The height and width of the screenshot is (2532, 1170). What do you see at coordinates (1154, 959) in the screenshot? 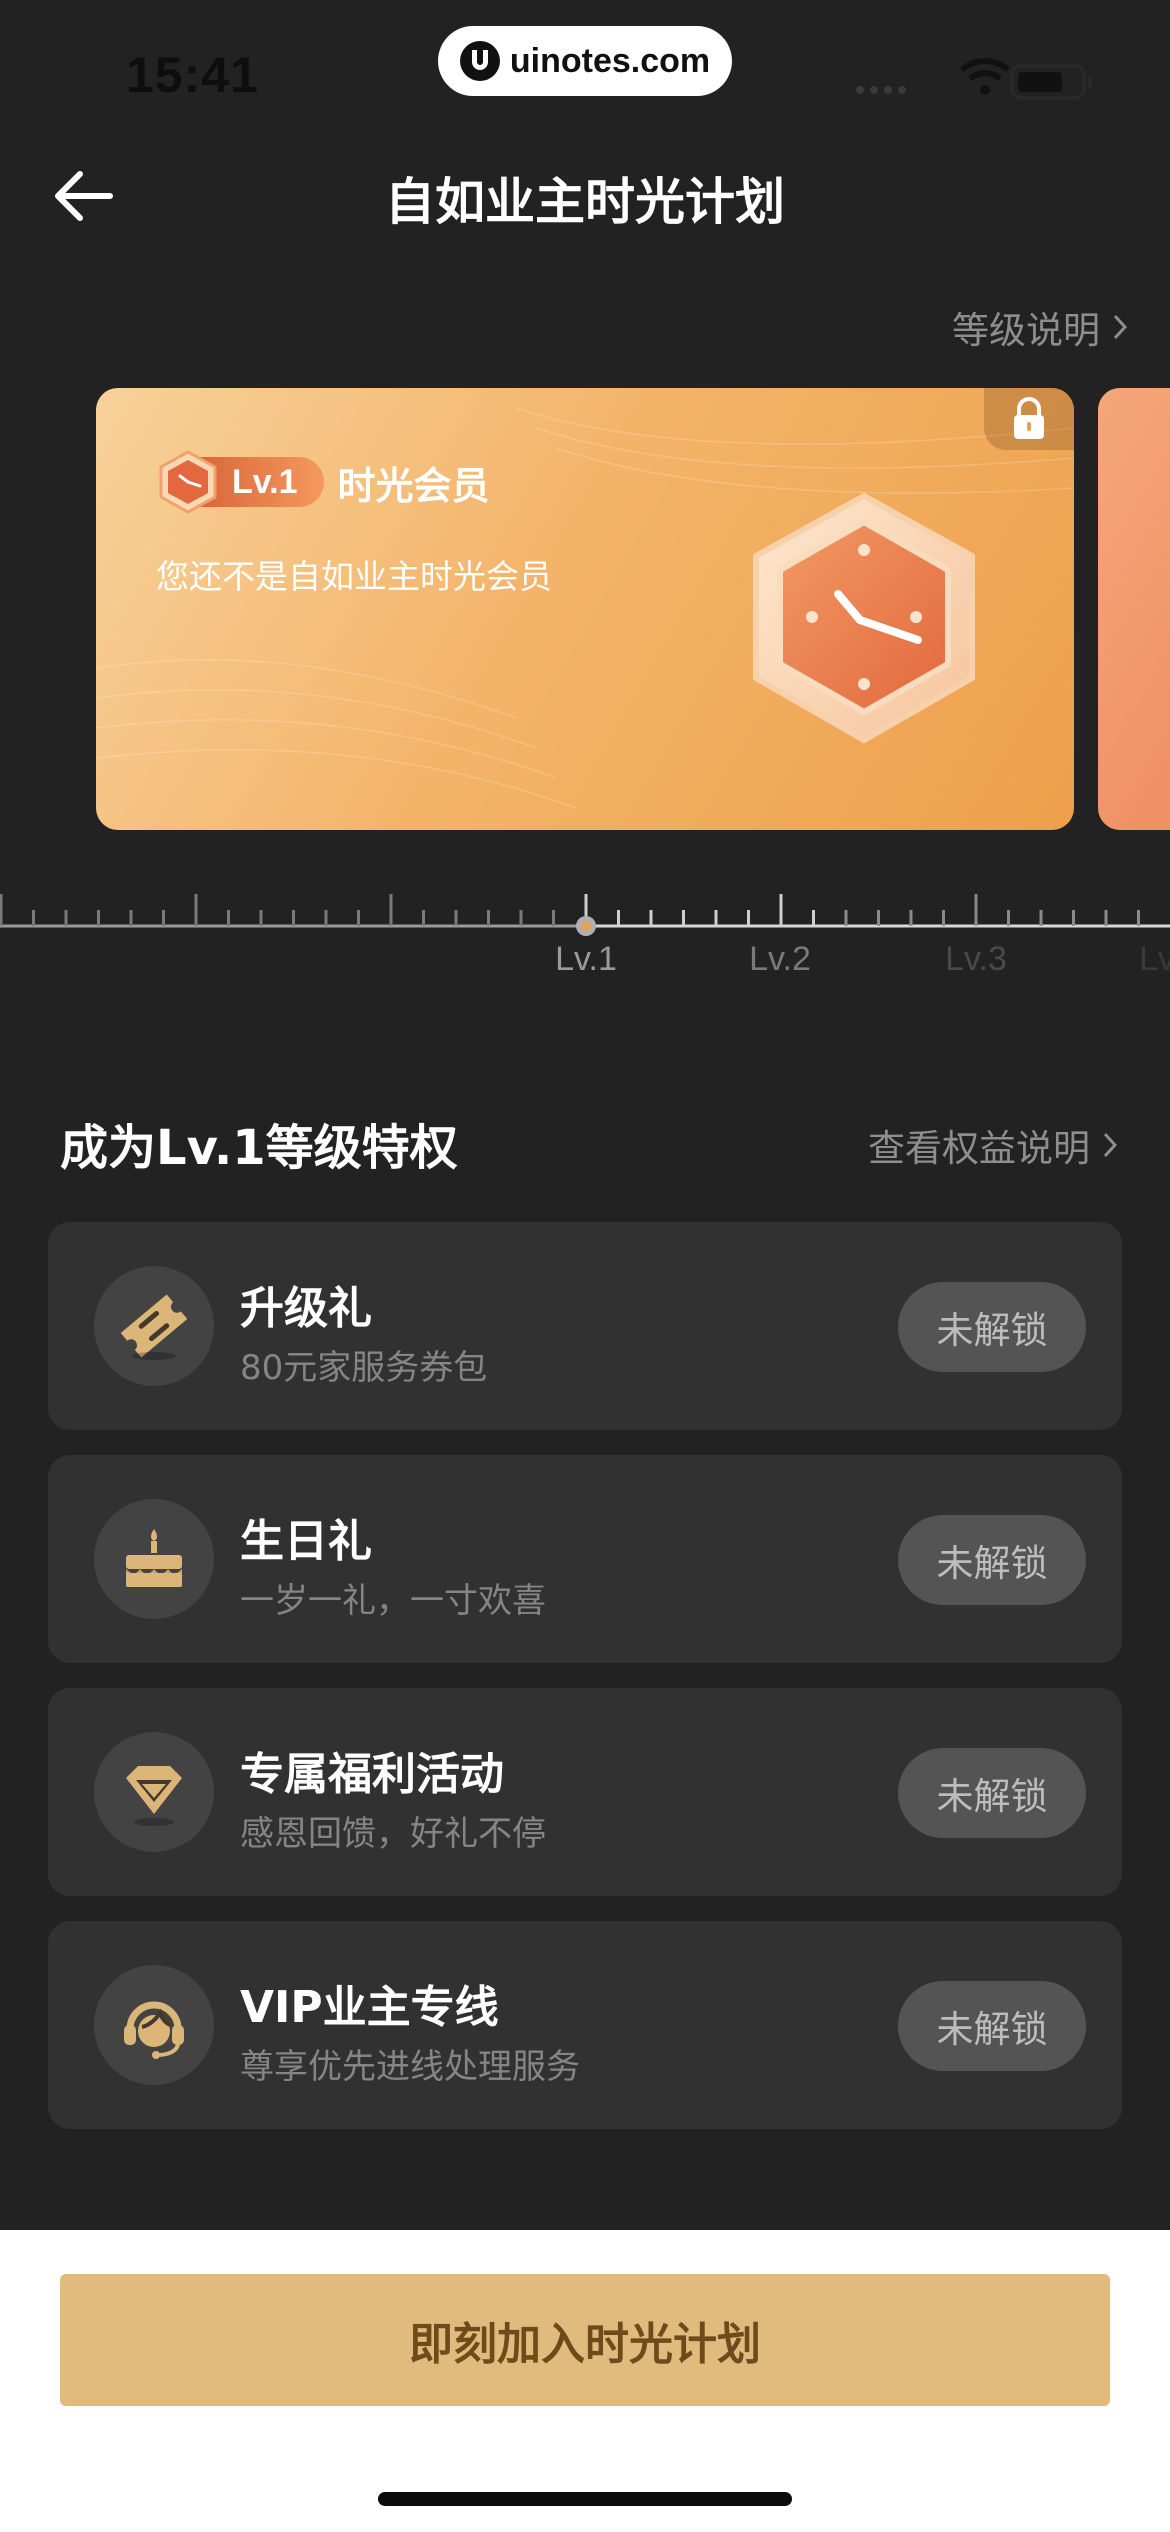
I see `ruler-label-lv4: Lv.4` at bounding box center [1154, 959].